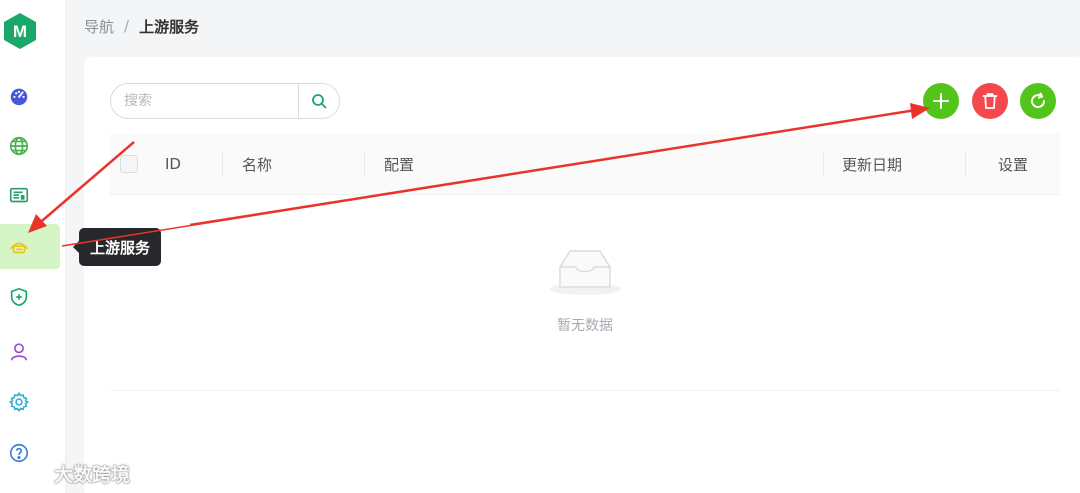  What do you see at coordinates (19, 145) in the screenshot?
I see `globe-icon` at bounding box center [19, 145].